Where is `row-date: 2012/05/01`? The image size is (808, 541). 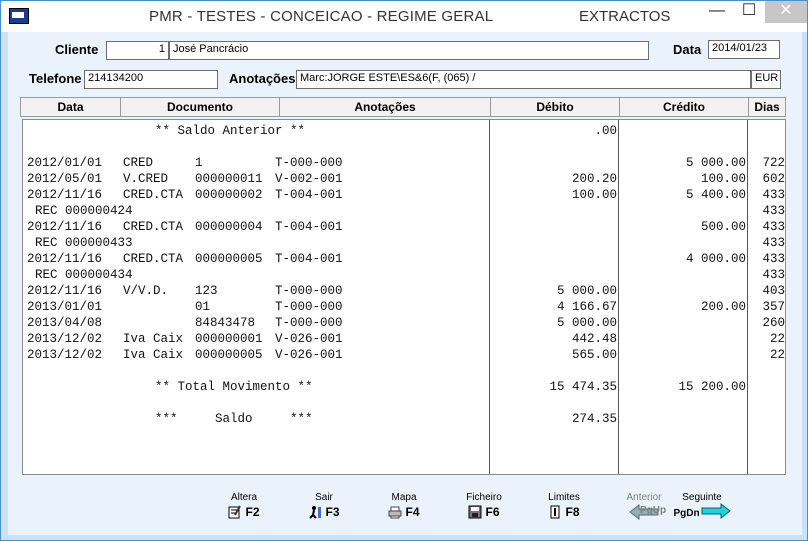
row-date: 2012/05/01 is located at coordinates (65, 179).